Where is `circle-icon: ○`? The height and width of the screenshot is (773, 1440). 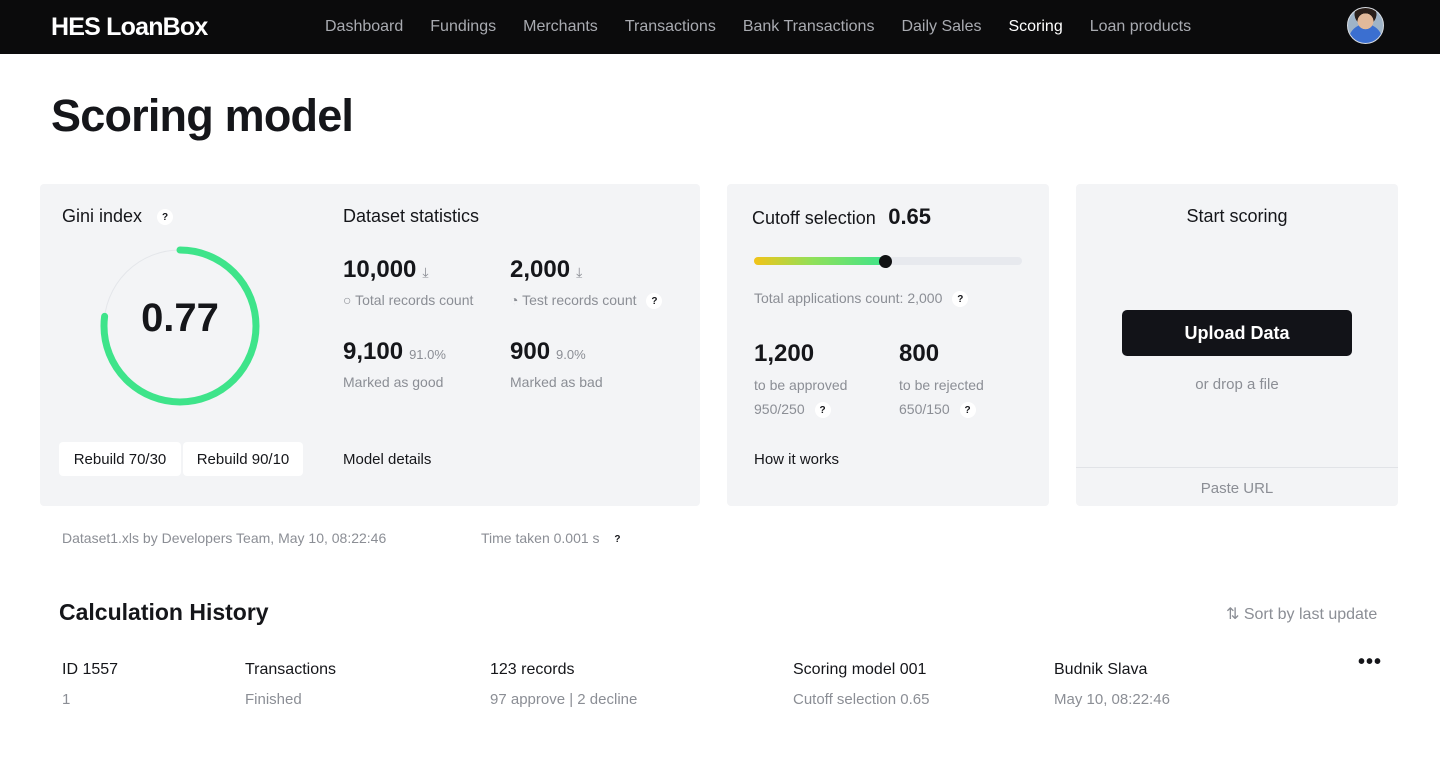 circle-icon: ○ is located at coordinates (347, 300).